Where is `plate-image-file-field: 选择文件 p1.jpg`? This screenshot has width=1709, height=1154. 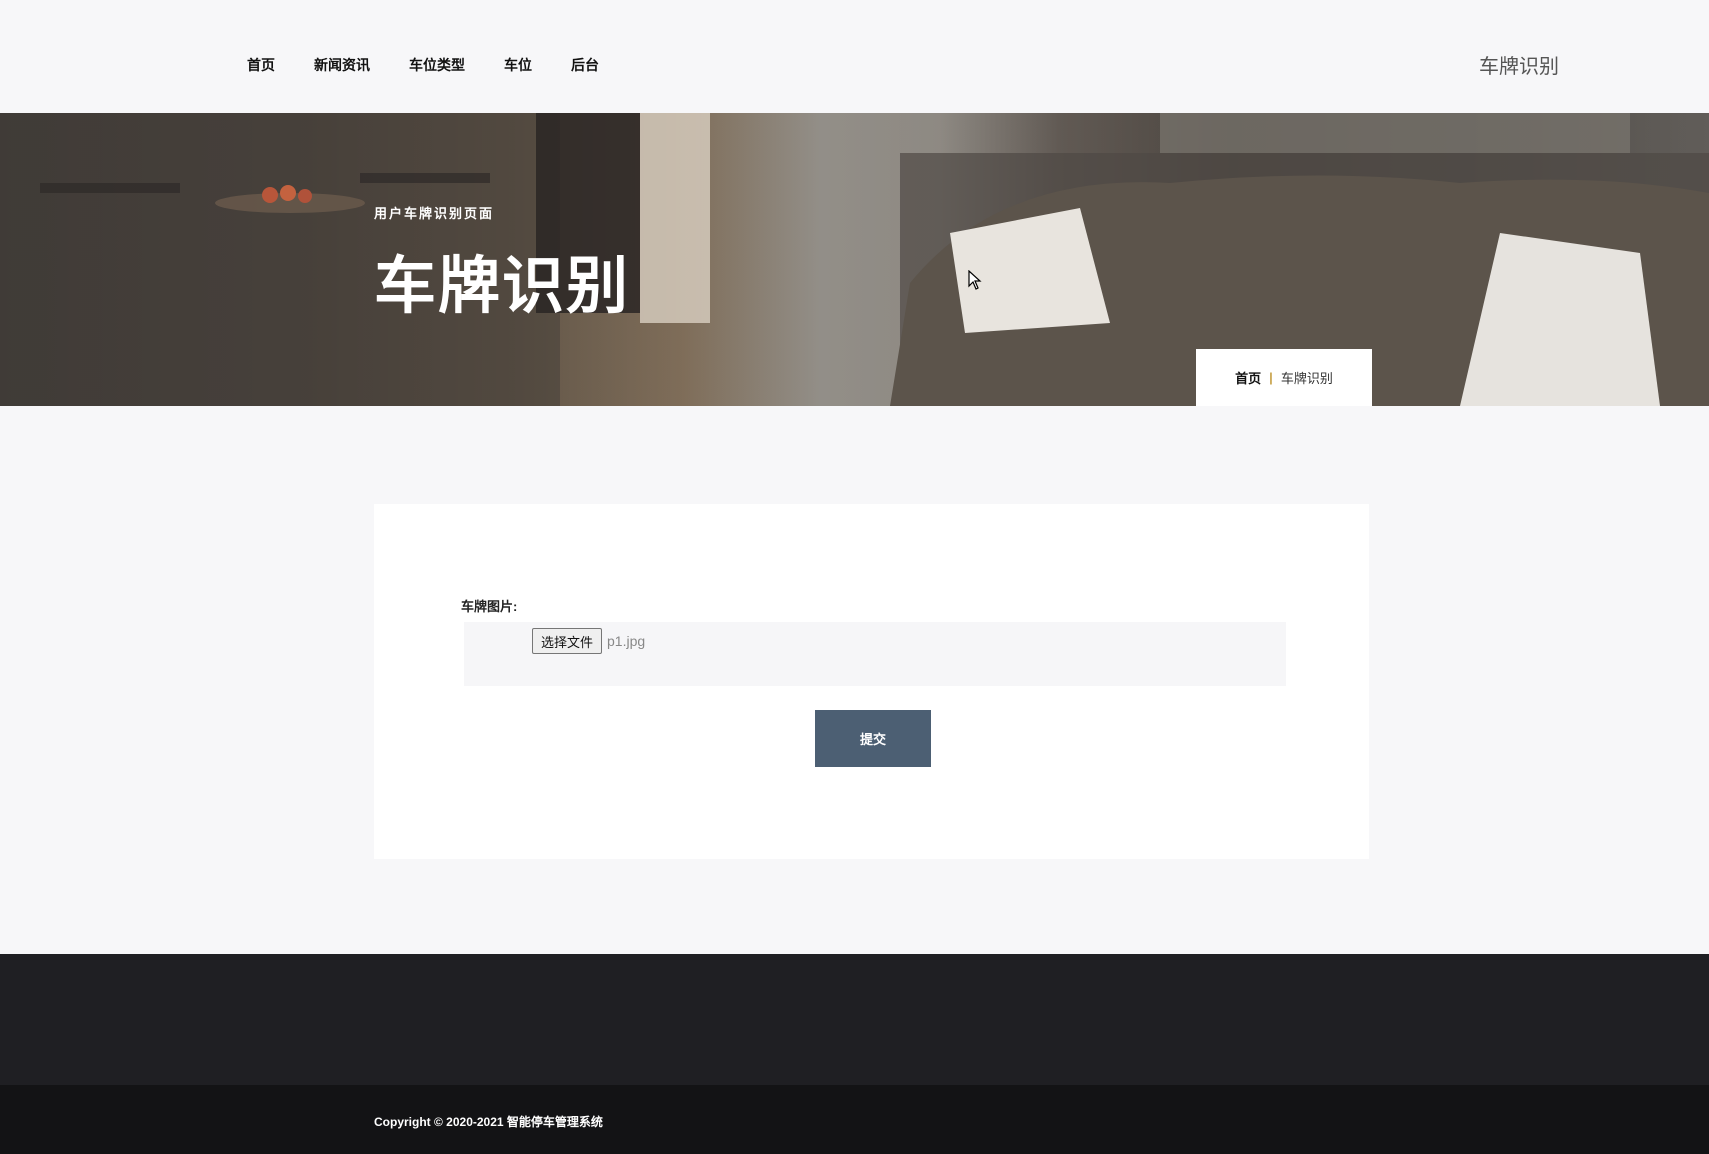
plate-image-file-field: 选择文件 p1.jpg is located at coordinates (875, 654).